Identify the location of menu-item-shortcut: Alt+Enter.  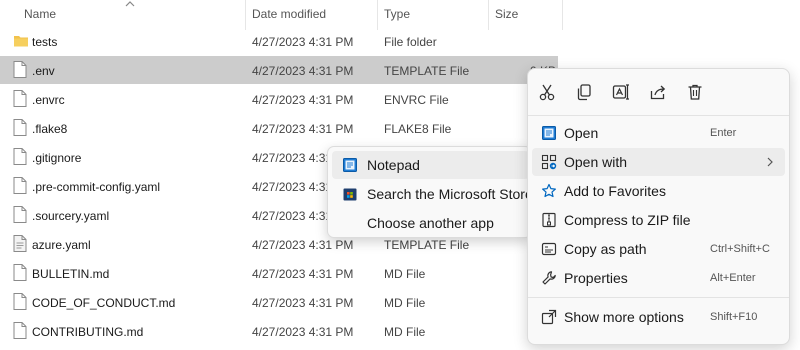
(733, 278).